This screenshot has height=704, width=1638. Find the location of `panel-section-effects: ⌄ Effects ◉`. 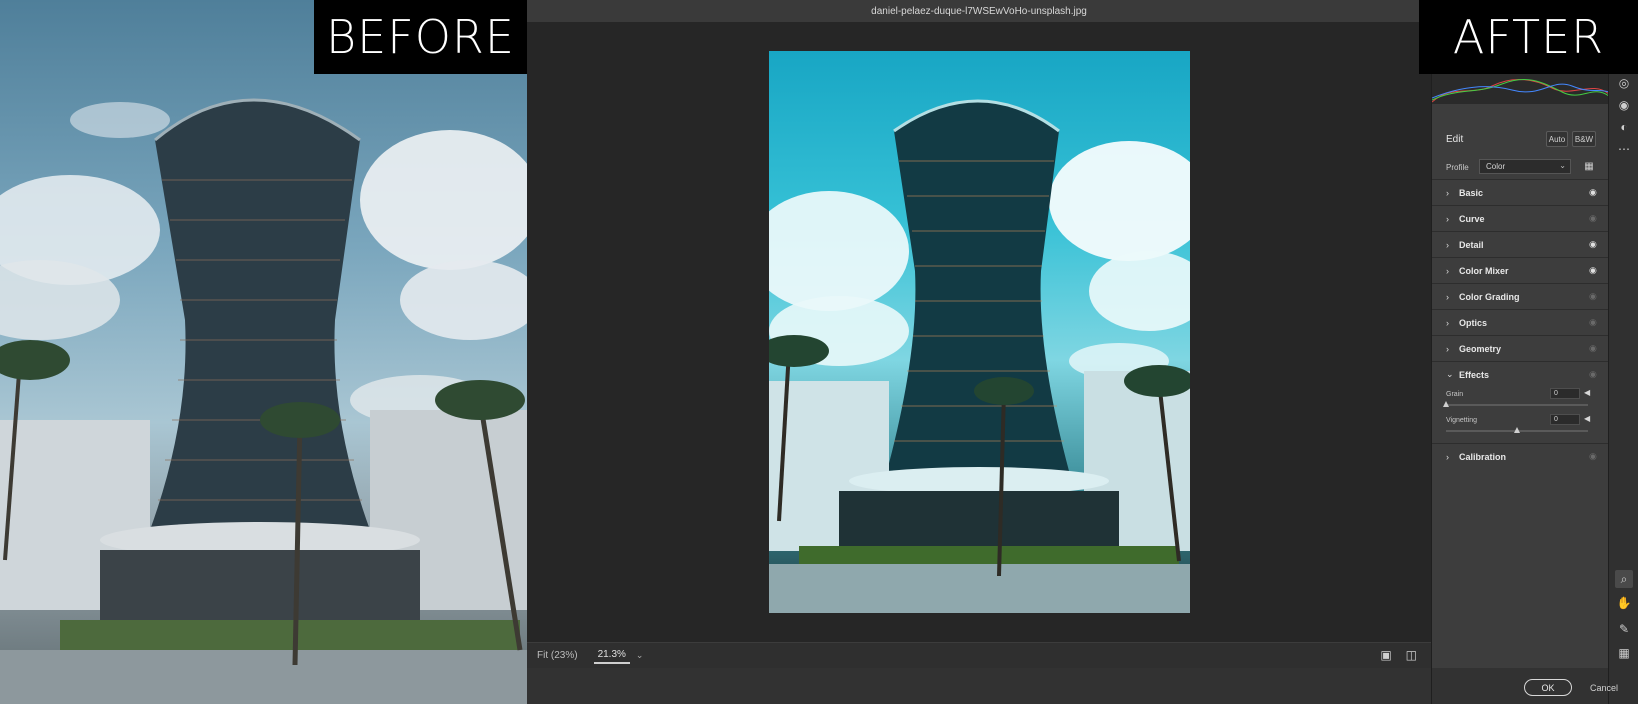

panel-section-effects: ⌄ Effects ◉ is located at coordinates (1520, 374).